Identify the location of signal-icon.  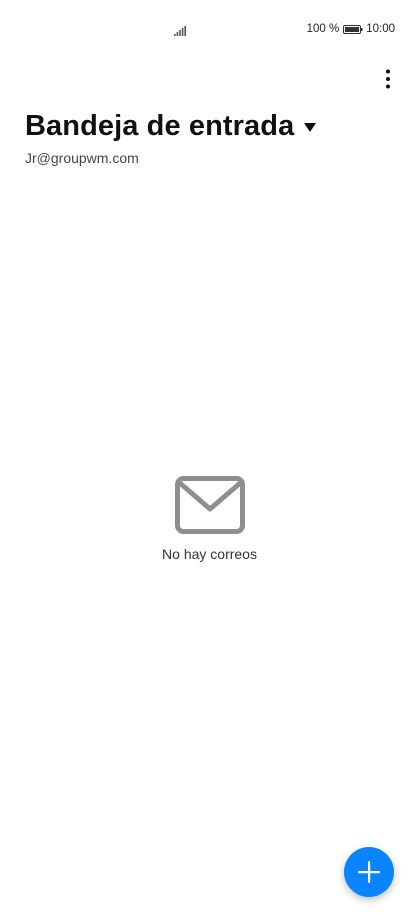
(180, 31).